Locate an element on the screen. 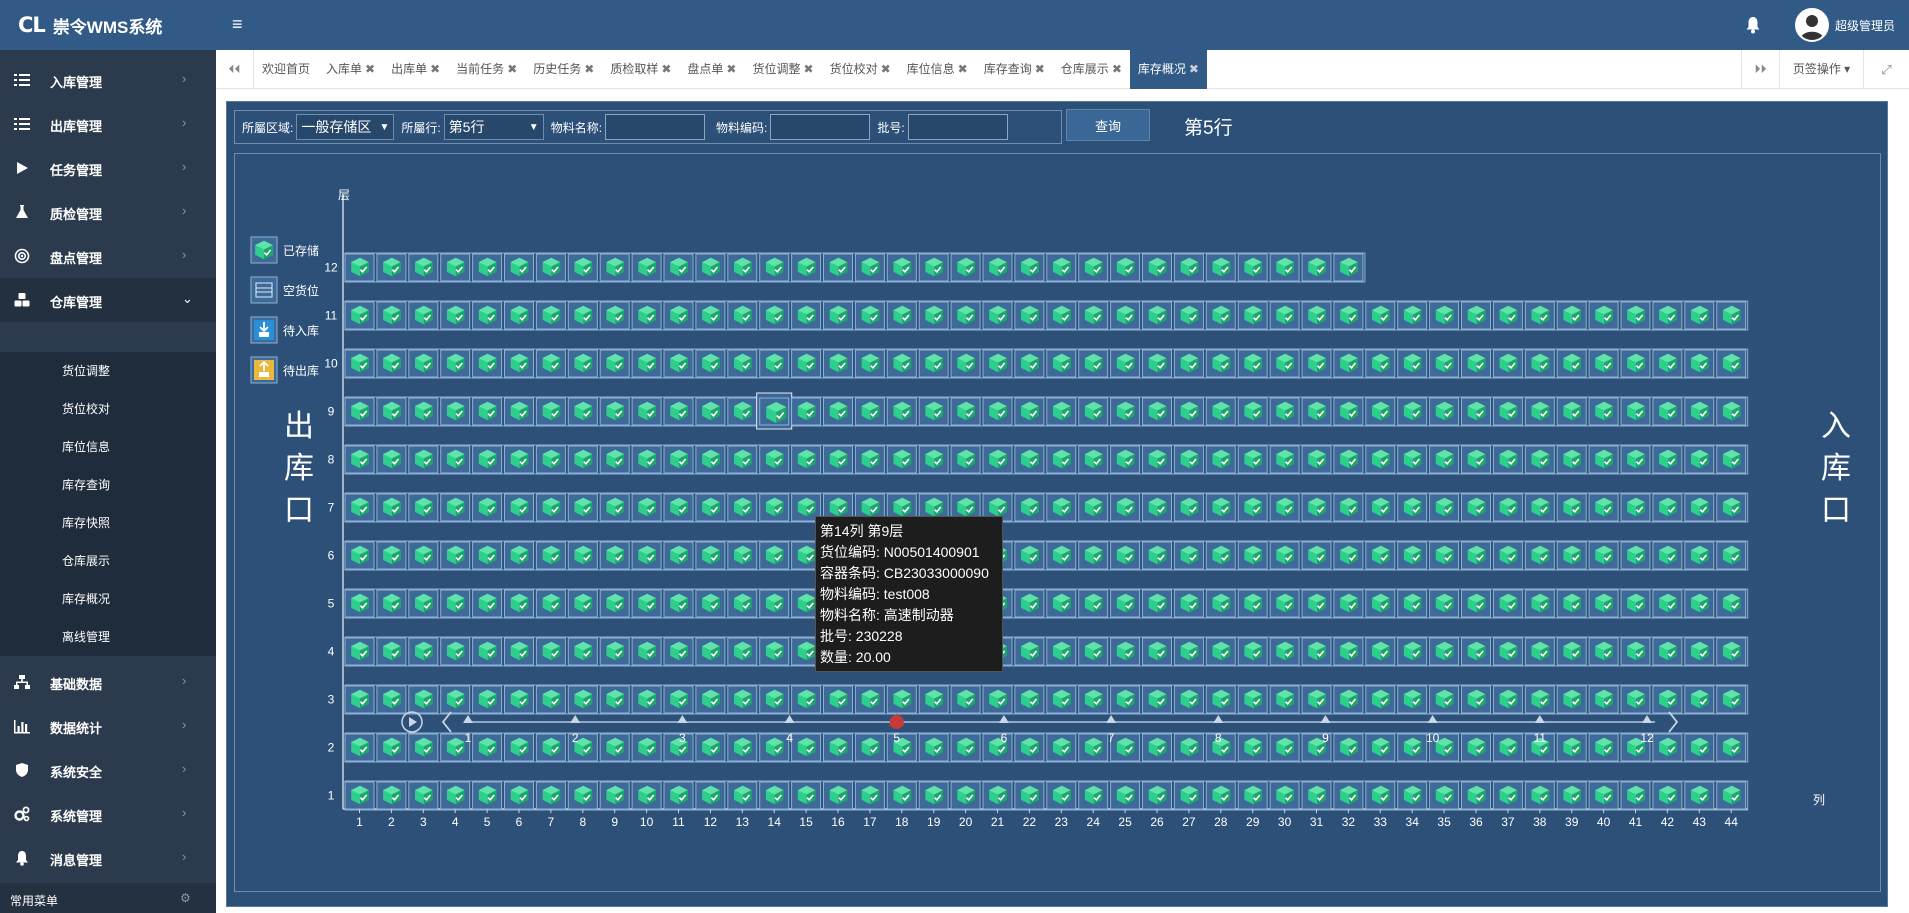 The width and height of the screenshot is (1909, 913). area-select: 一般存储区 ▼ is located at coordinates (345, 127).